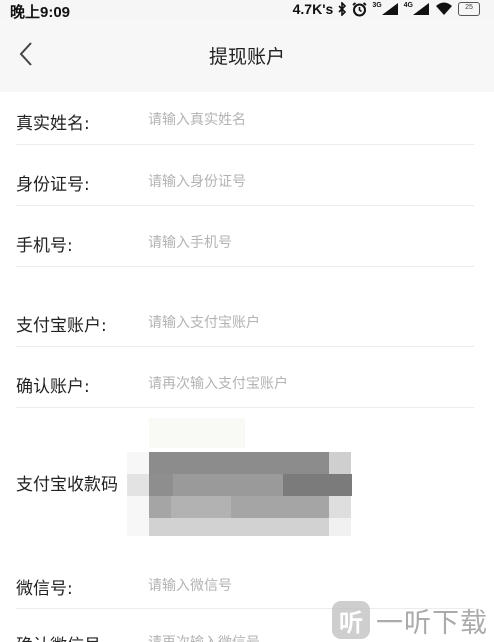 The height and width of the screenshot is (642, 494). Describe the element at coordinates (44, 246) in the screenshot. I see `phone-label: 手机号:` at that location.